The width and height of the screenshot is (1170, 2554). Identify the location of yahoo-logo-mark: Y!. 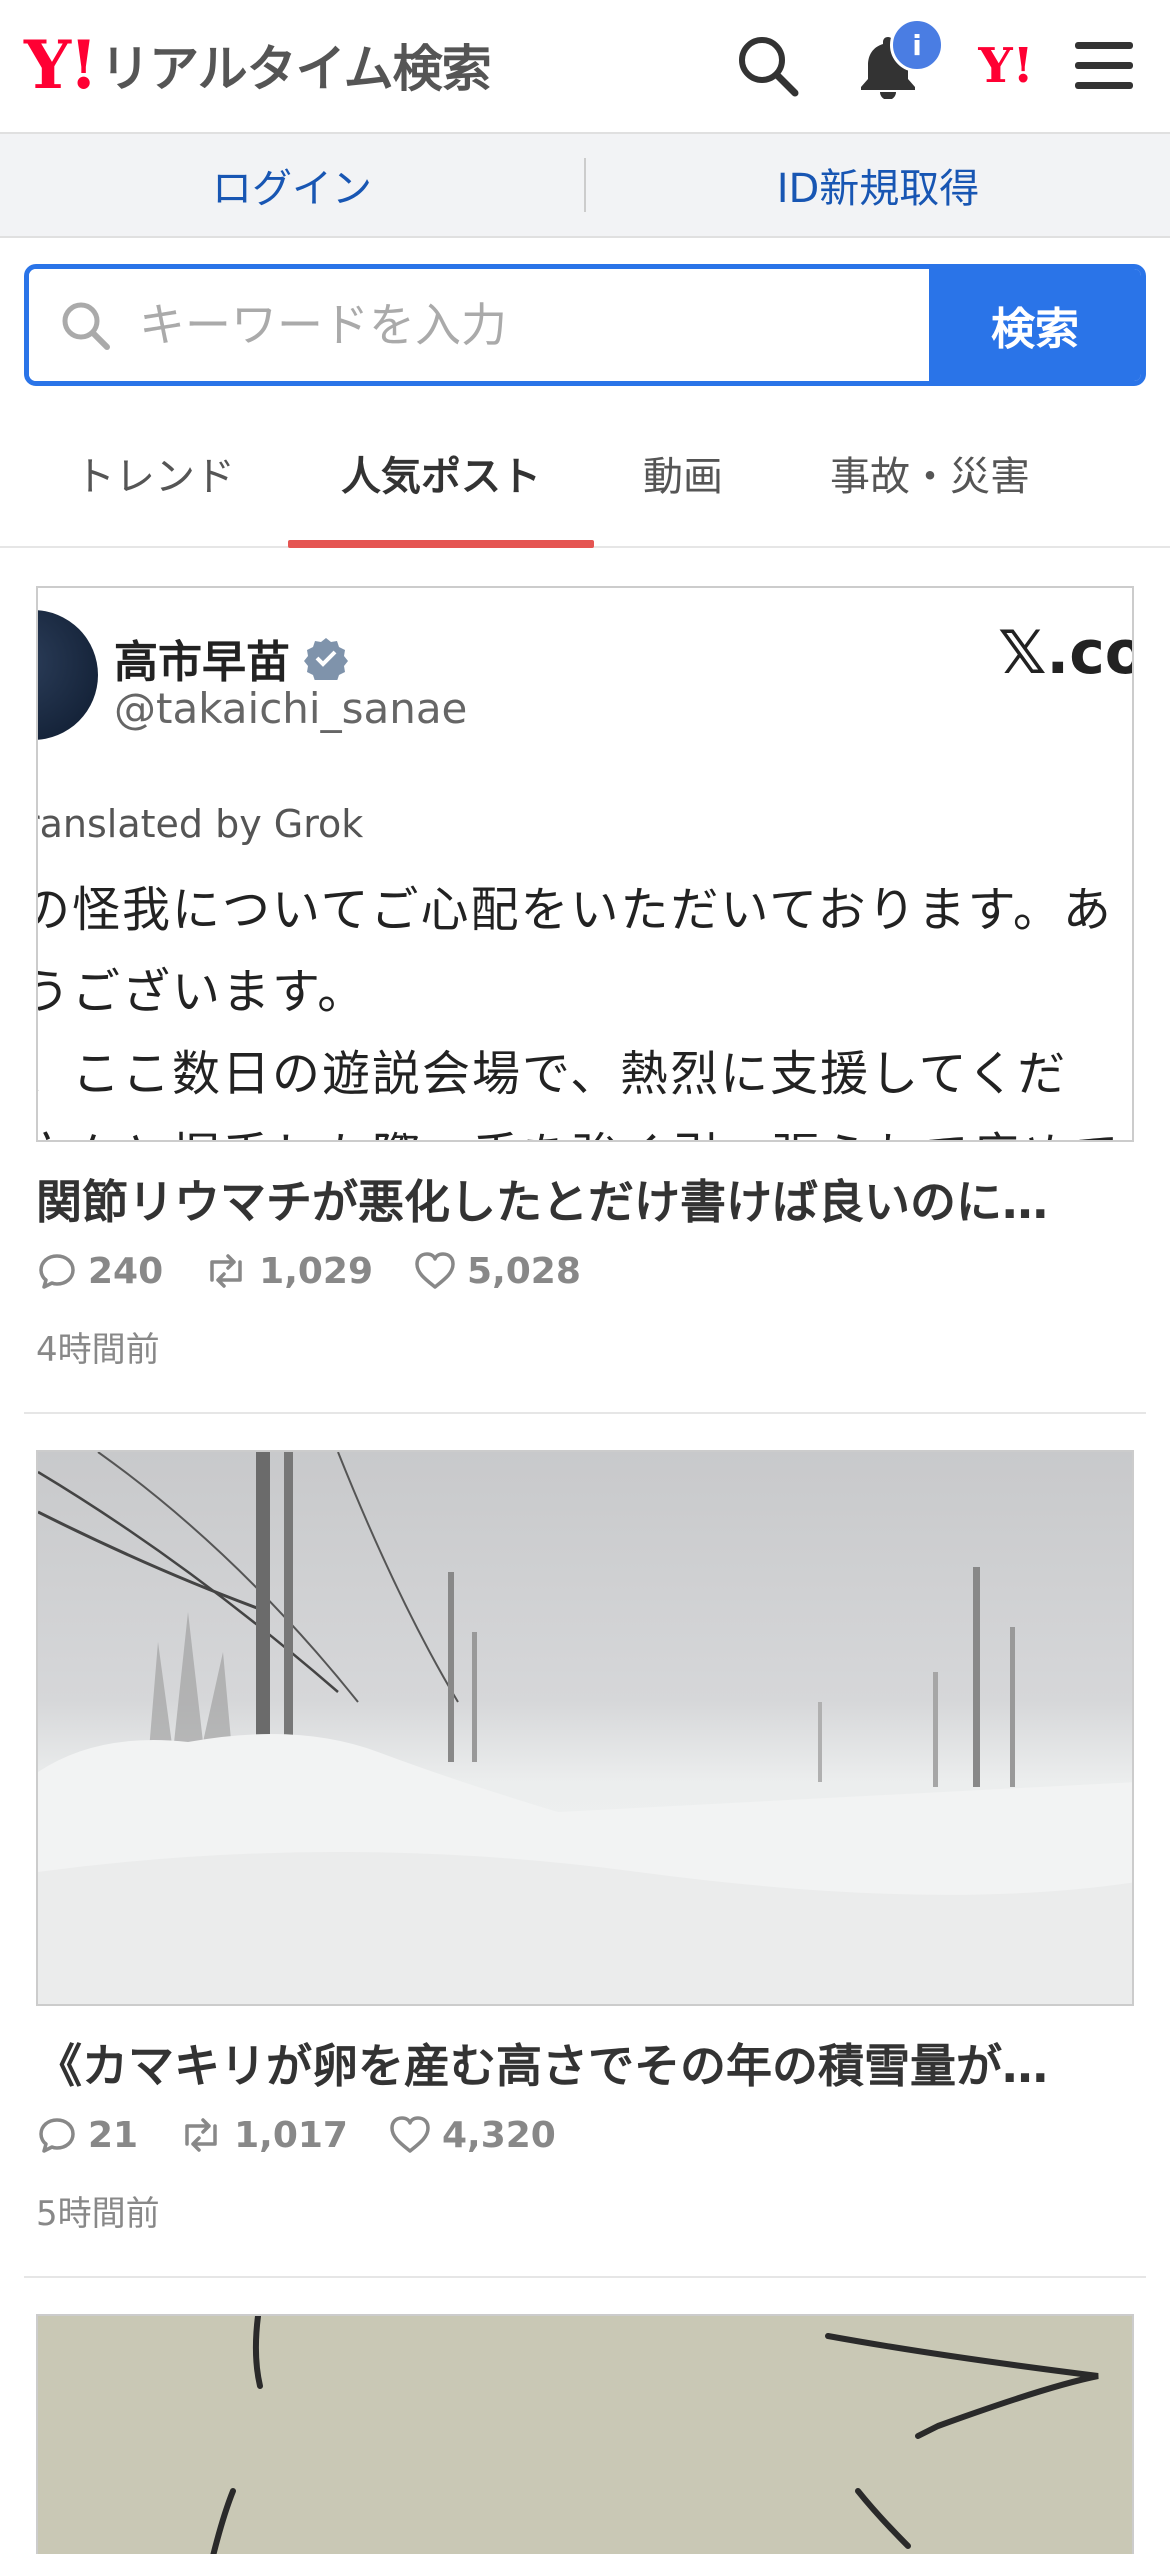
(61, 65).